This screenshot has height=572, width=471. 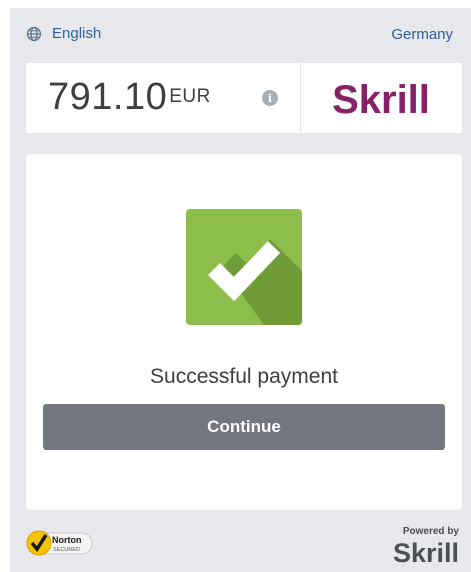 I want to click on amount-divider, so click(x=300, y=98).